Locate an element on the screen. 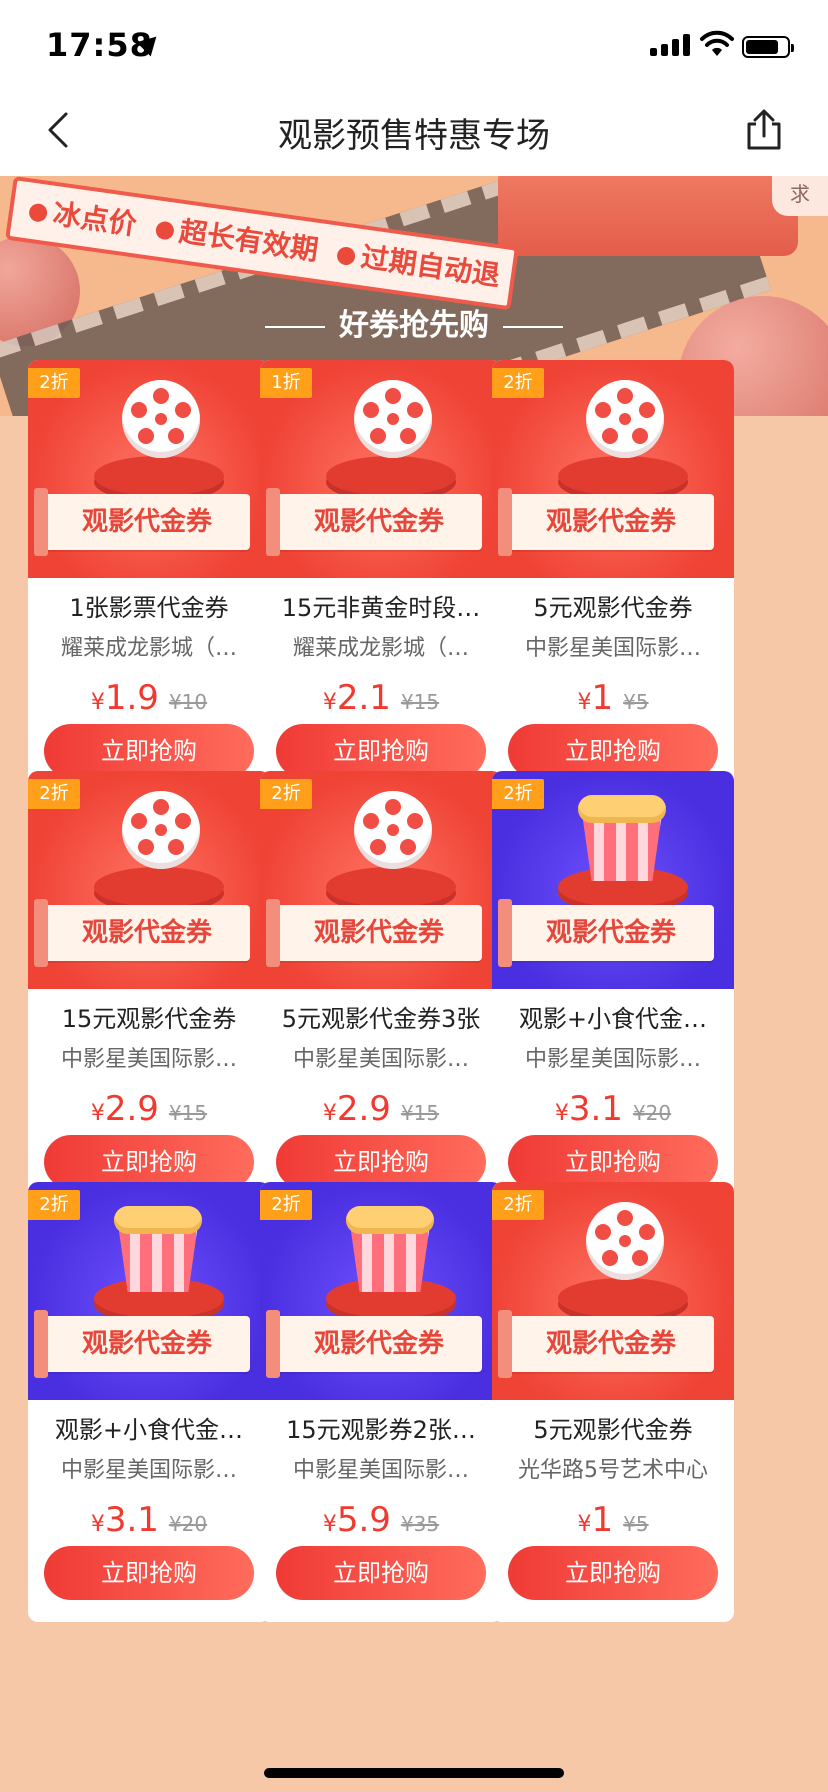  current-price: 5.9 is located at coordinates (363, 1520).